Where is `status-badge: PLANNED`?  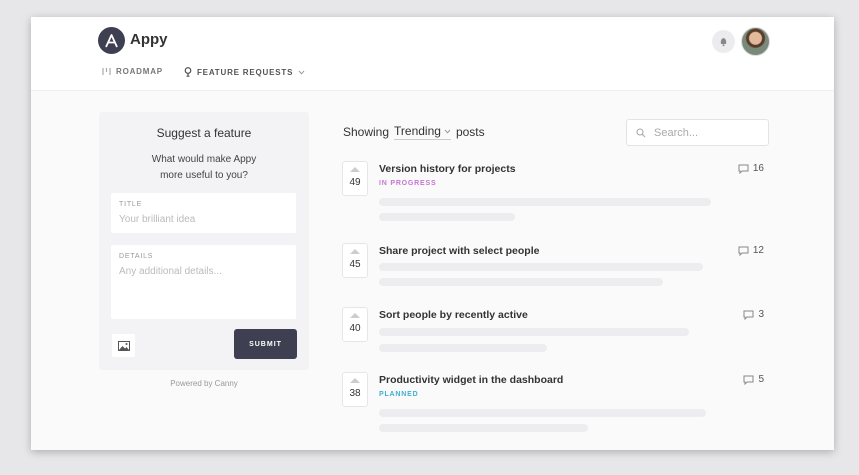
status-badge: PLANNED is located at coordinates (399, 394).